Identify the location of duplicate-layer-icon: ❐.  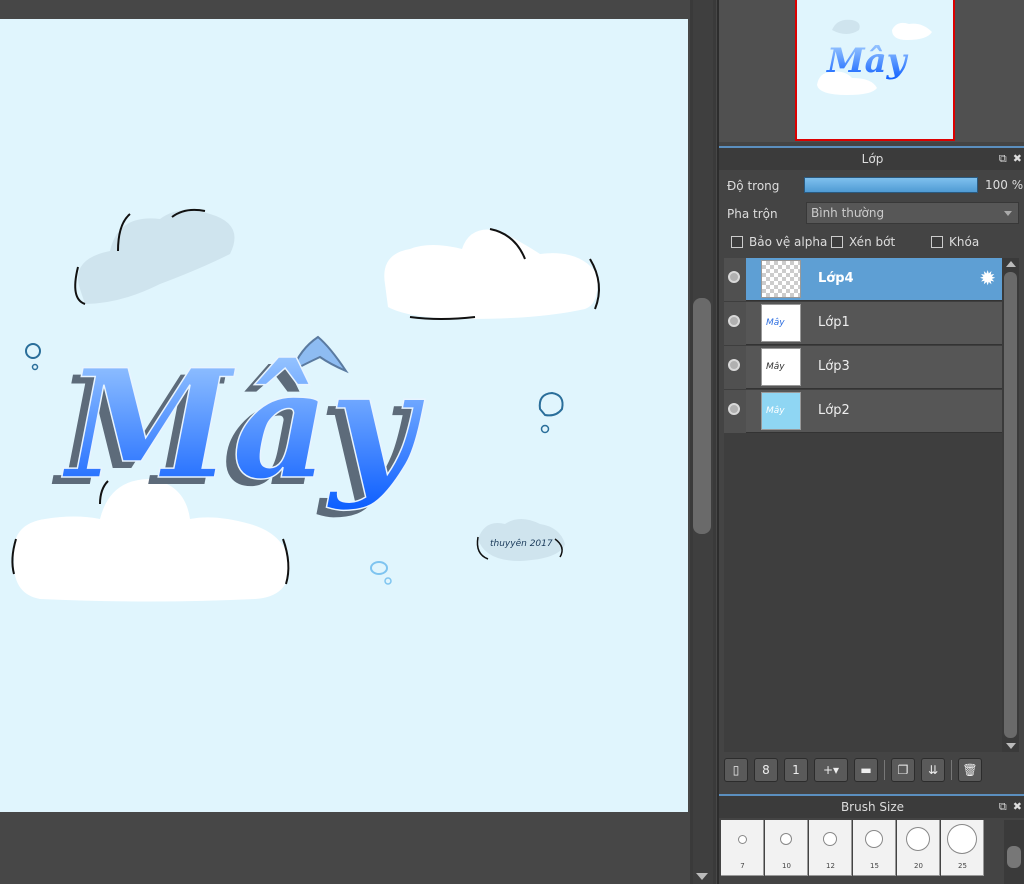
(903, 770).